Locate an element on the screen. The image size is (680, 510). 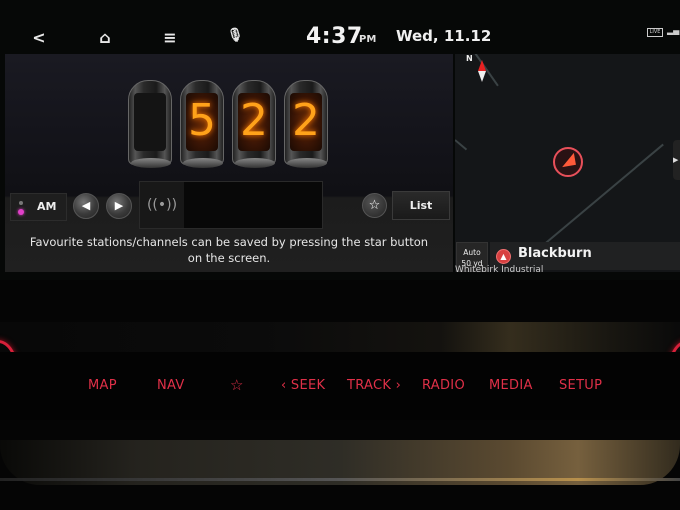
hw-favourite-star-icon: ☆ is located at coordinates (237, 385).